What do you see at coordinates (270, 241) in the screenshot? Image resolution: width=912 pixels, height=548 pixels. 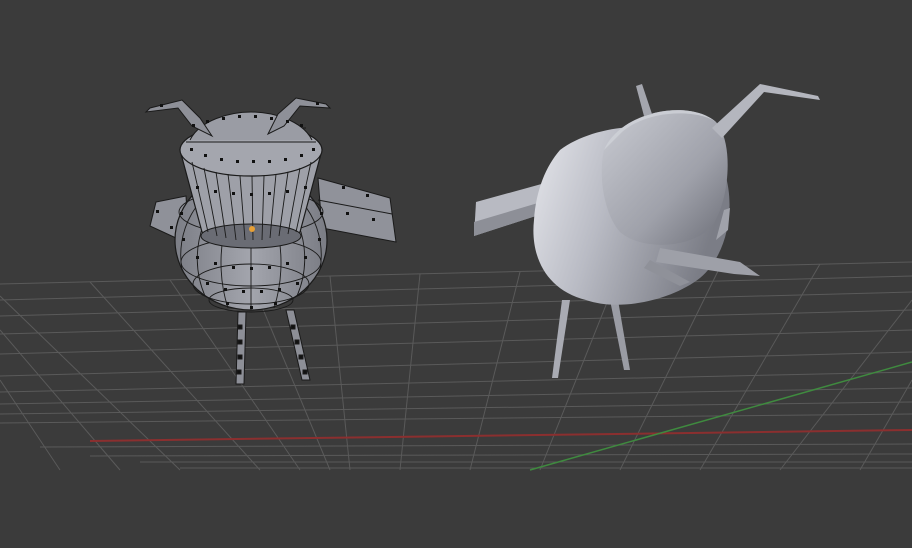 I see `drone-edit-mode` at bounding box center [270, 241].